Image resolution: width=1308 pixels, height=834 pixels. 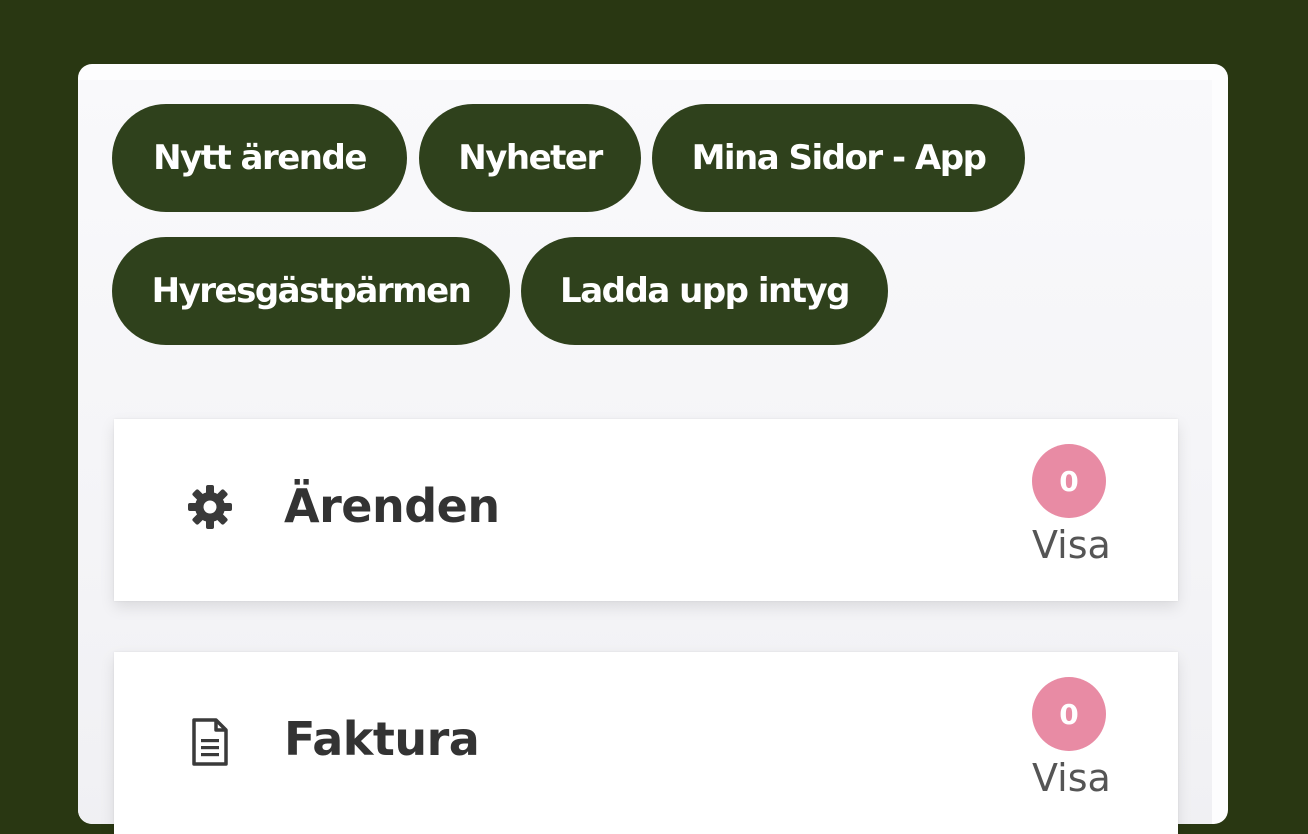 I want to click on invoice-show-link: Visa, so click(x=1071, y=778).